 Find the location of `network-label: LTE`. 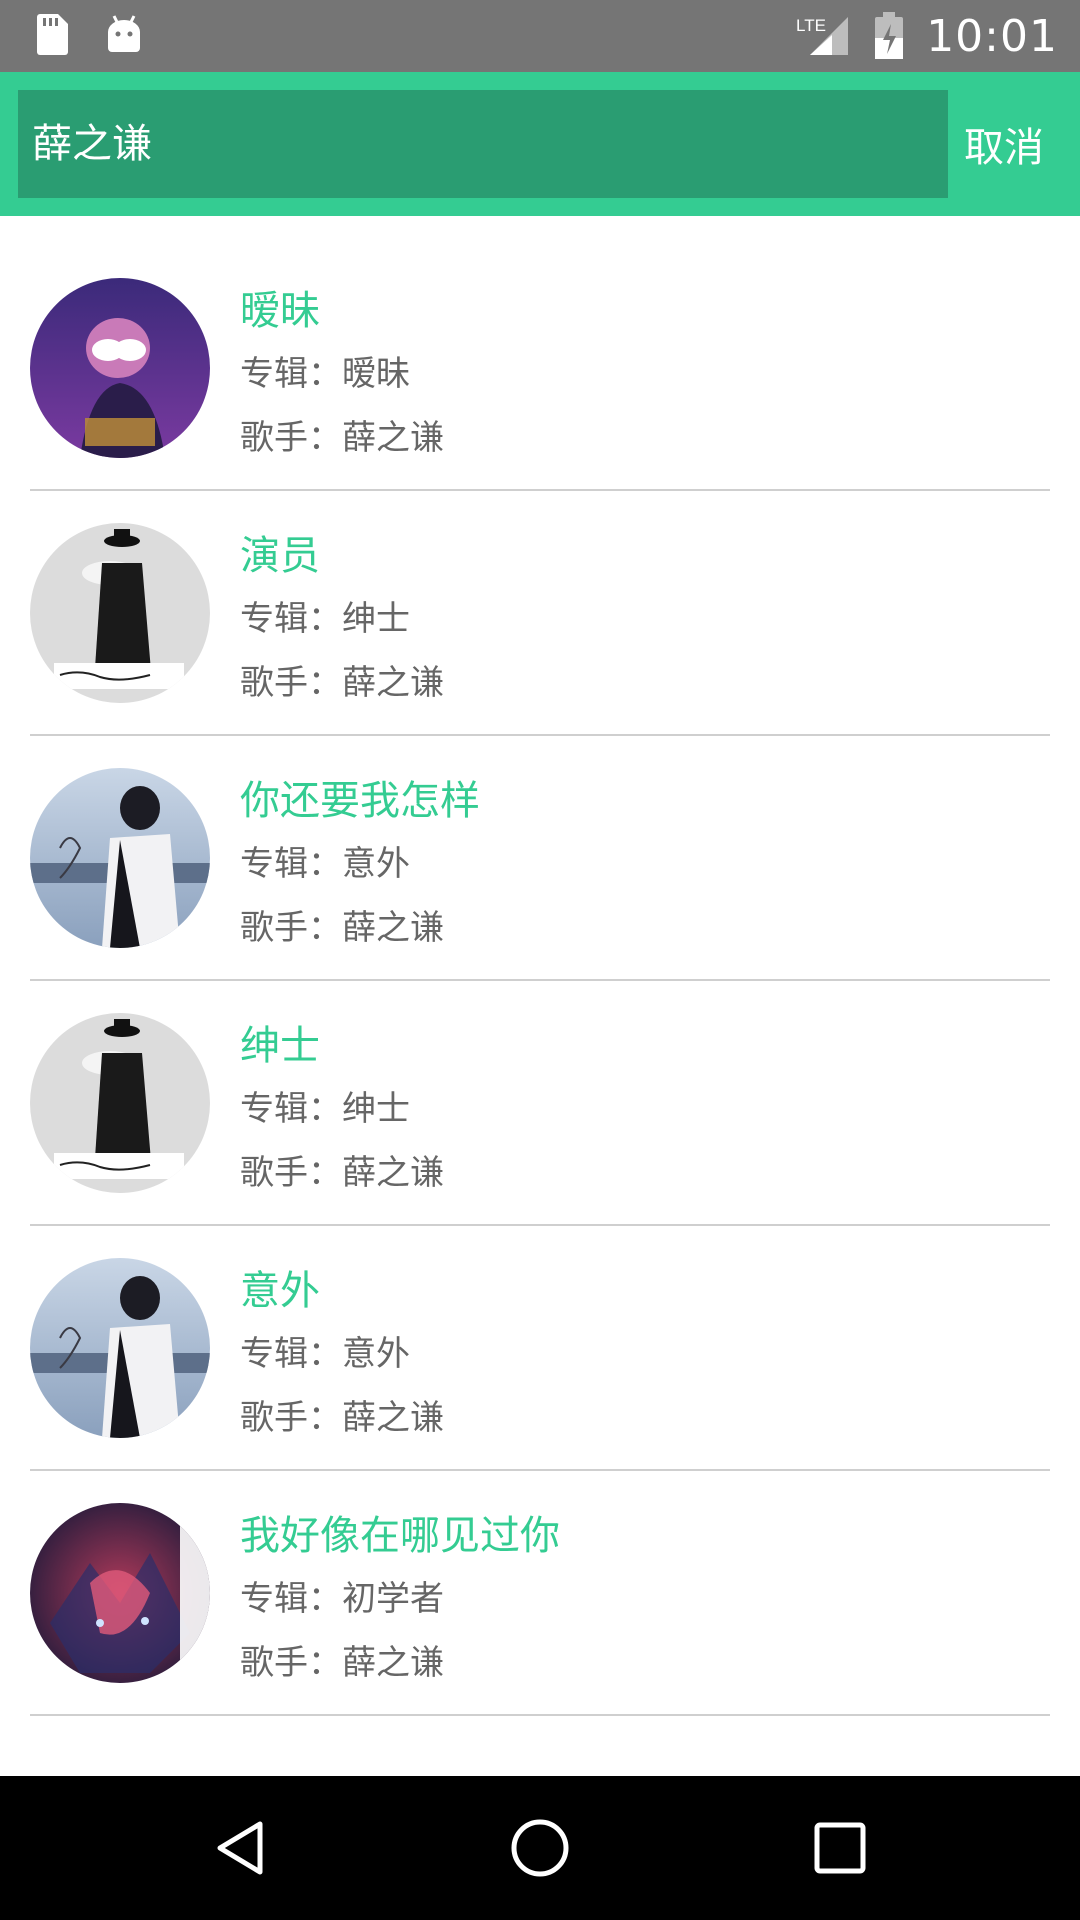

network-label: LTE is located at coordinates (811, 25).